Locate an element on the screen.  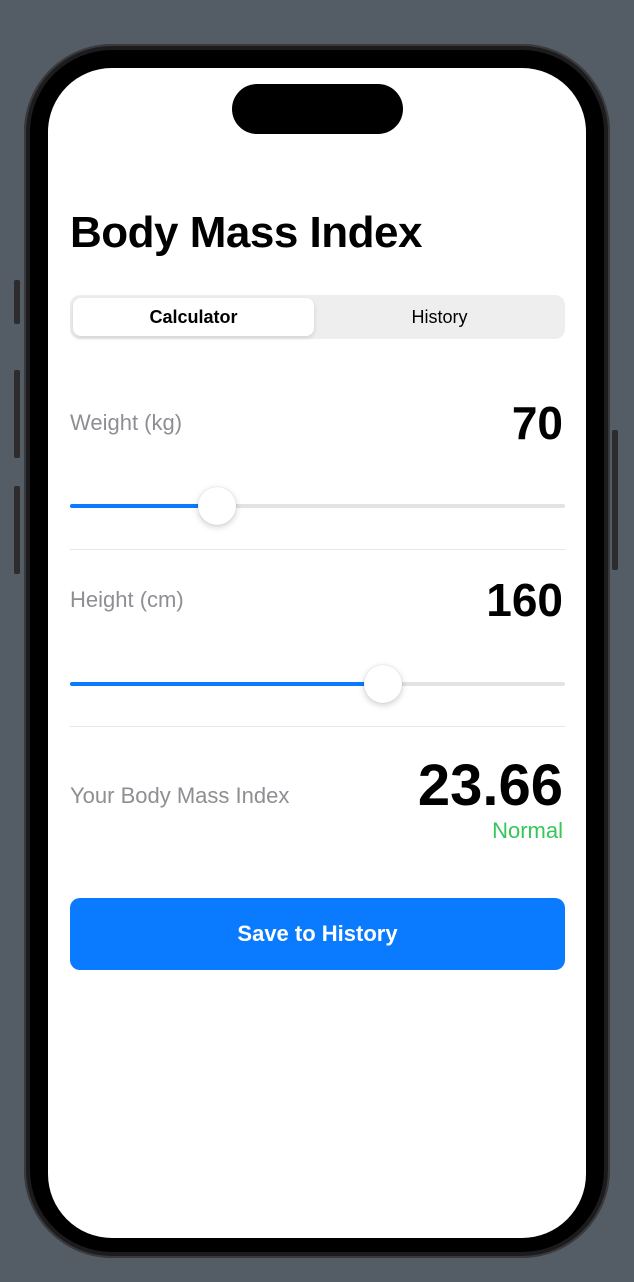
height-value: 160 is located at coordinates (524, 600).